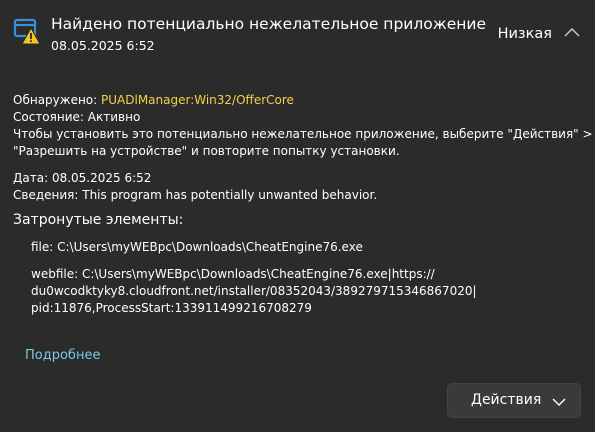  Describe the element at coordinates (299, 100) in the screenshot. I see `detected-row: Обнаружено: PUADlManager:Win32/OfferCore` at that location.